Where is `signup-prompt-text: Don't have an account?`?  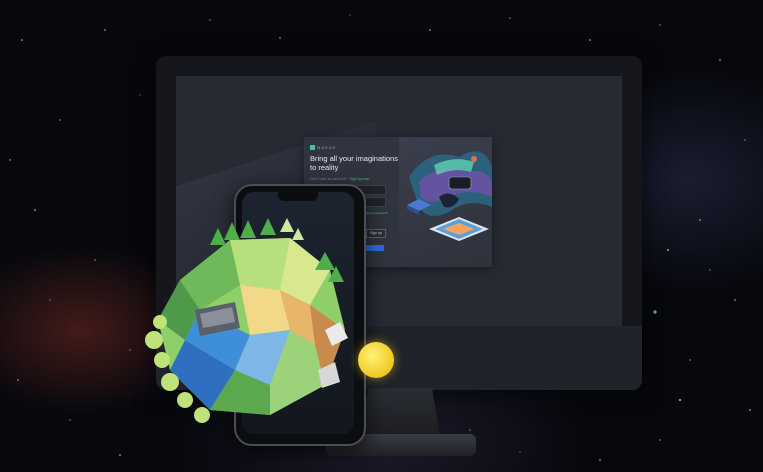
signup-prompt-text: Don't have an account? is located at coordinates (328, 179).